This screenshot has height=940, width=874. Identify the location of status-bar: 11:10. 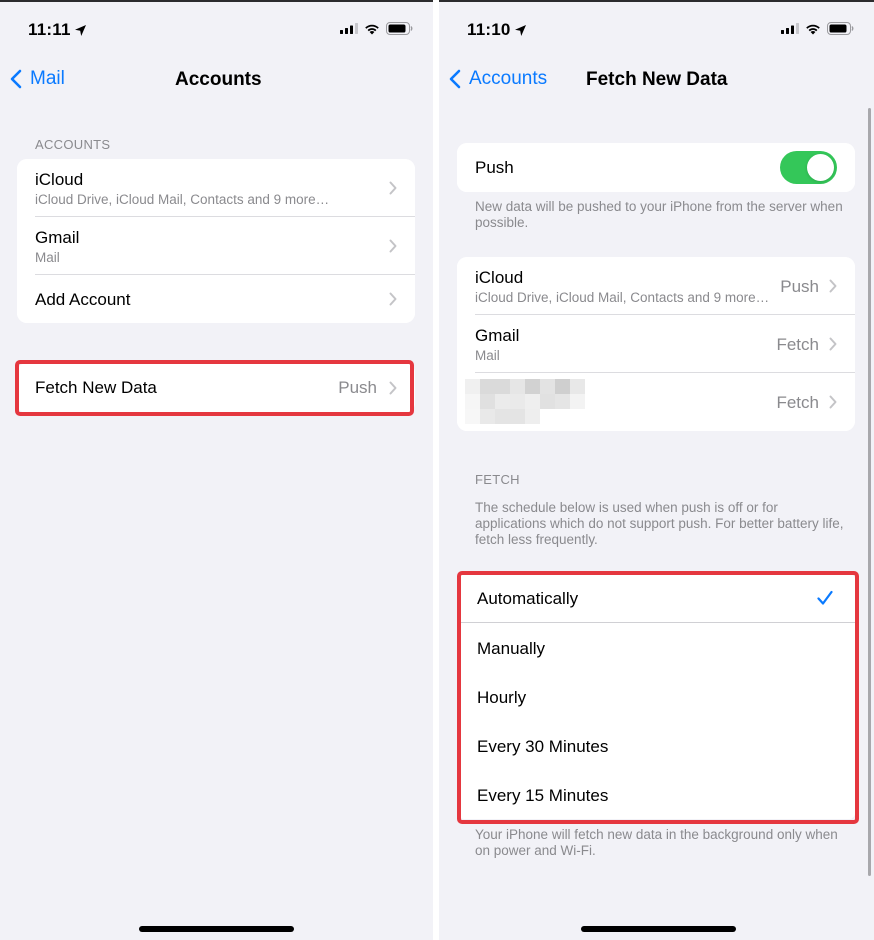
(656, 31).